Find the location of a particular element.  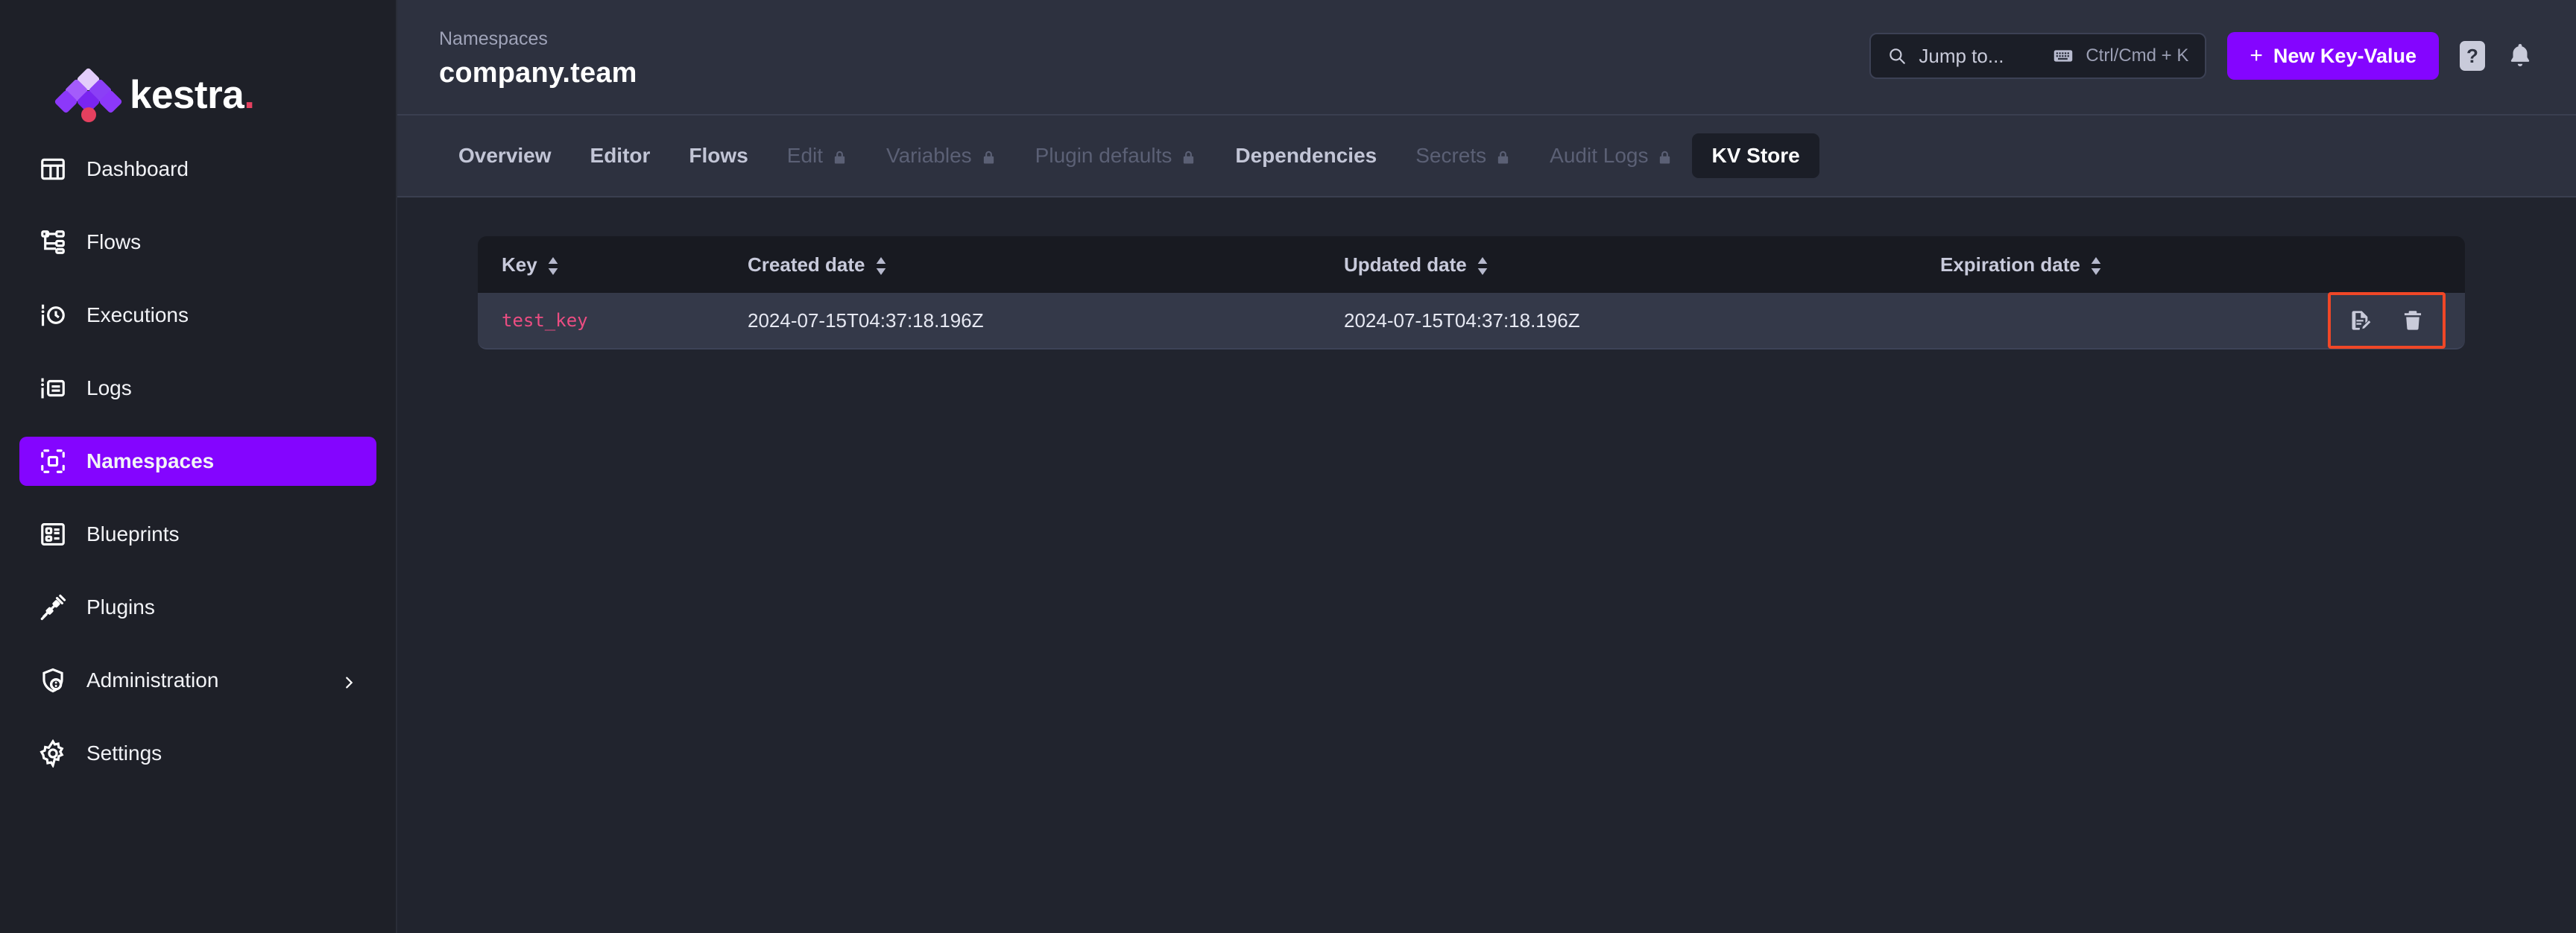

sidebar-item-logs: Logs is located at coordinates (198, 388).